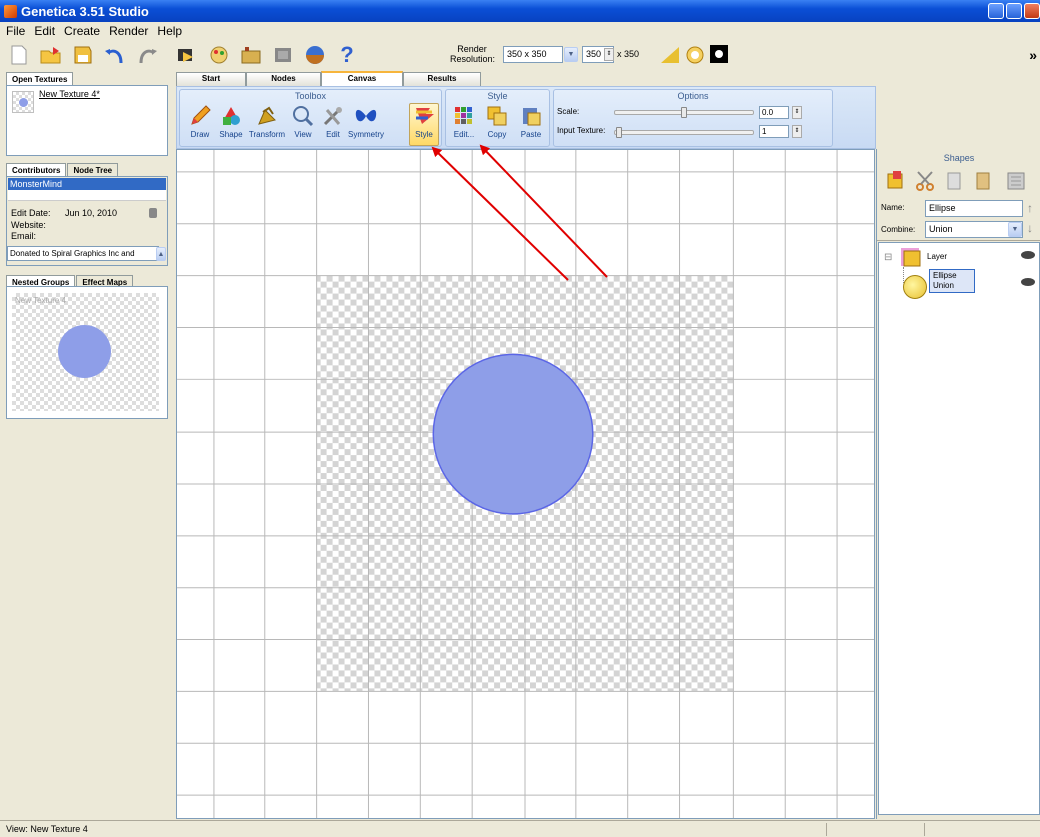 The image size is (1040, 837). I want to click on texture-thumbnail, so click(23, 102).